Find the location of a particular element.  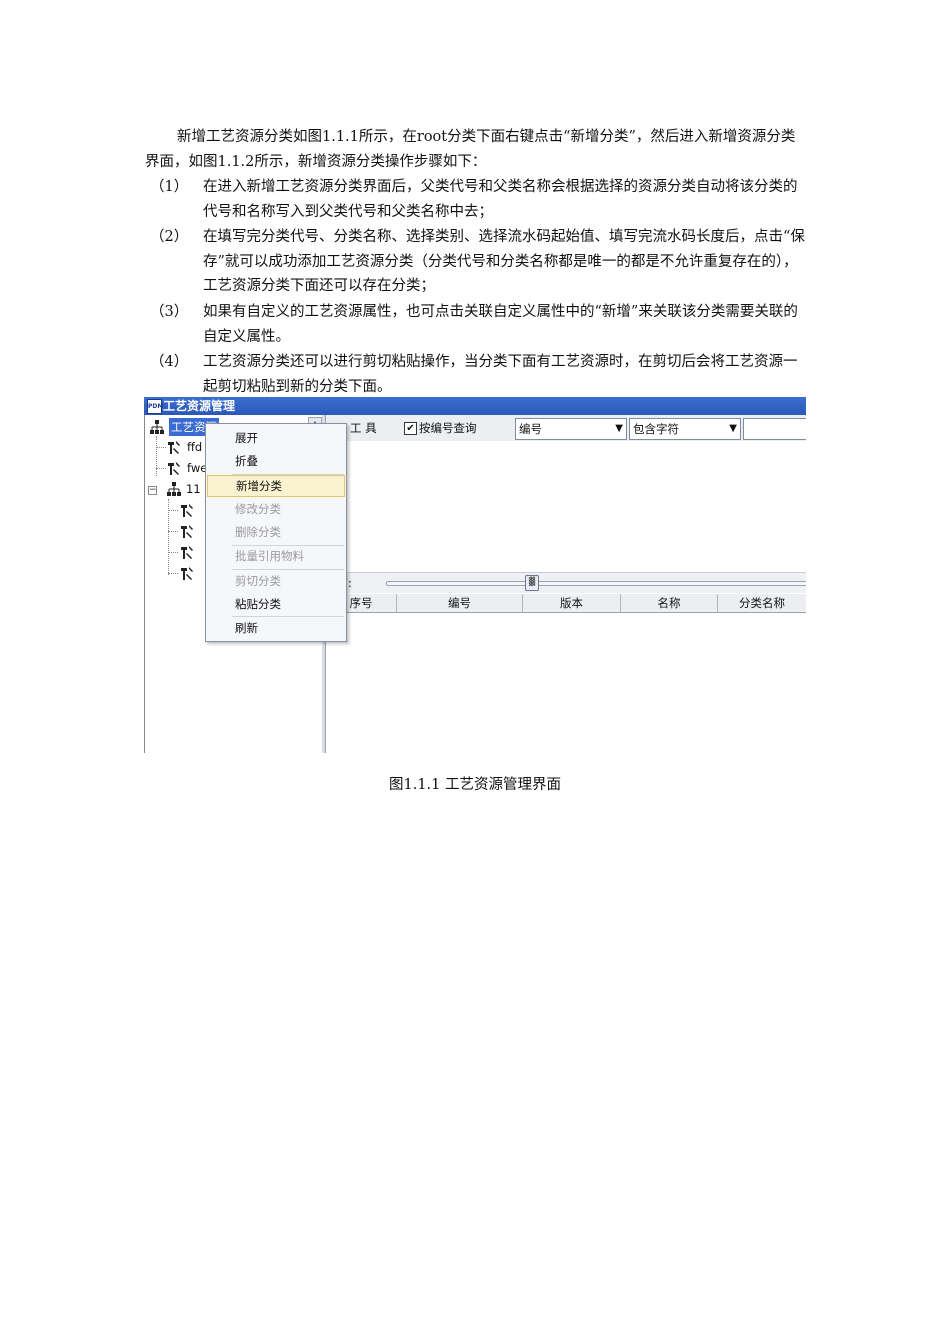

menu-item-refresh: 刷新 is located at coordinates (276, 628).